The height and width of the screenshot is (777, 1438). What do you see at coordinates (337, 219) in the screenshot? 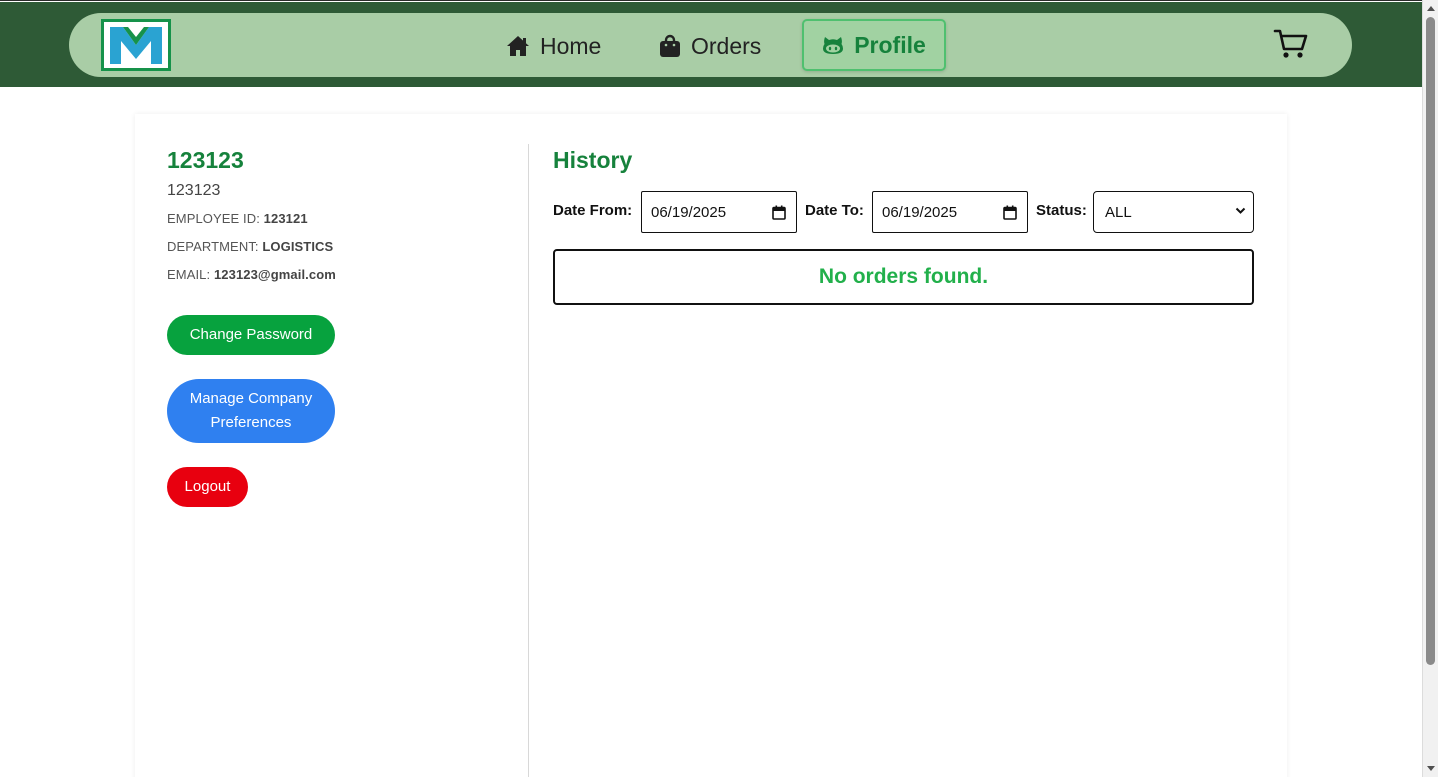
I see `employee-id-row: EMPLOYEE ID: 123121` at bounding box center [337, 219].